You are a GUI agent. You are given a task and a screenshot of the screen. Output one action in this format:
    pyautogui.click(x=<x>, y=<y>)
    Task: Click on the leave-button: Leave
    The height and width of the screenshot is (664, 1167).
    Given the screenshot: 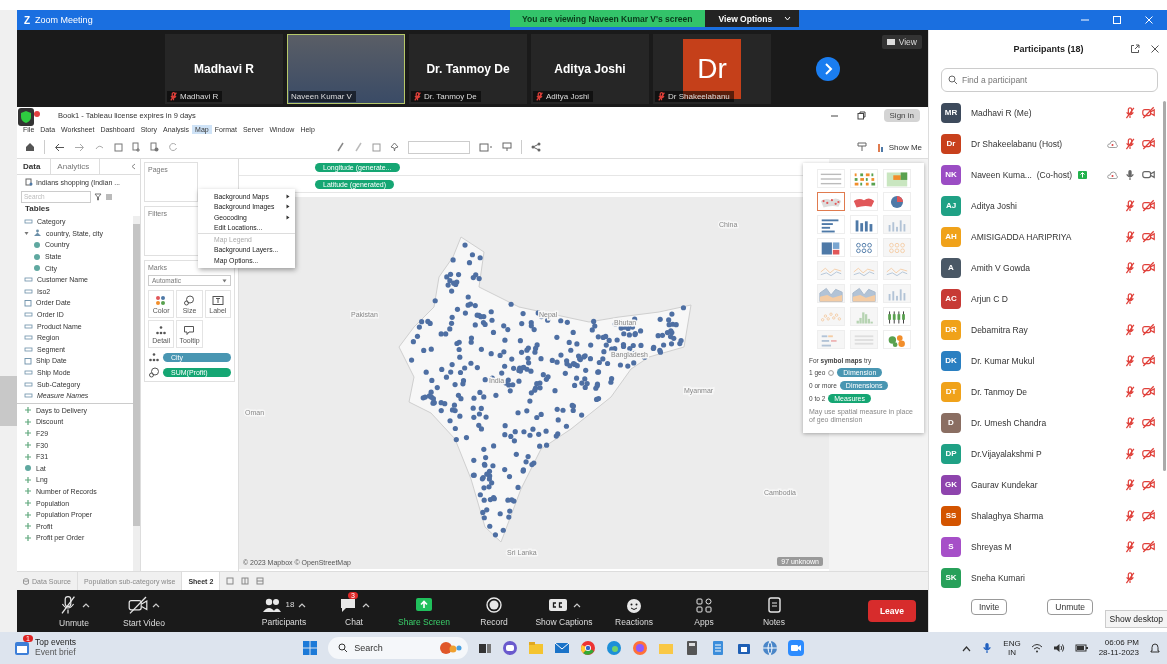 What is the action you would take?
    pyautogui.click(x=891, y=611)
    